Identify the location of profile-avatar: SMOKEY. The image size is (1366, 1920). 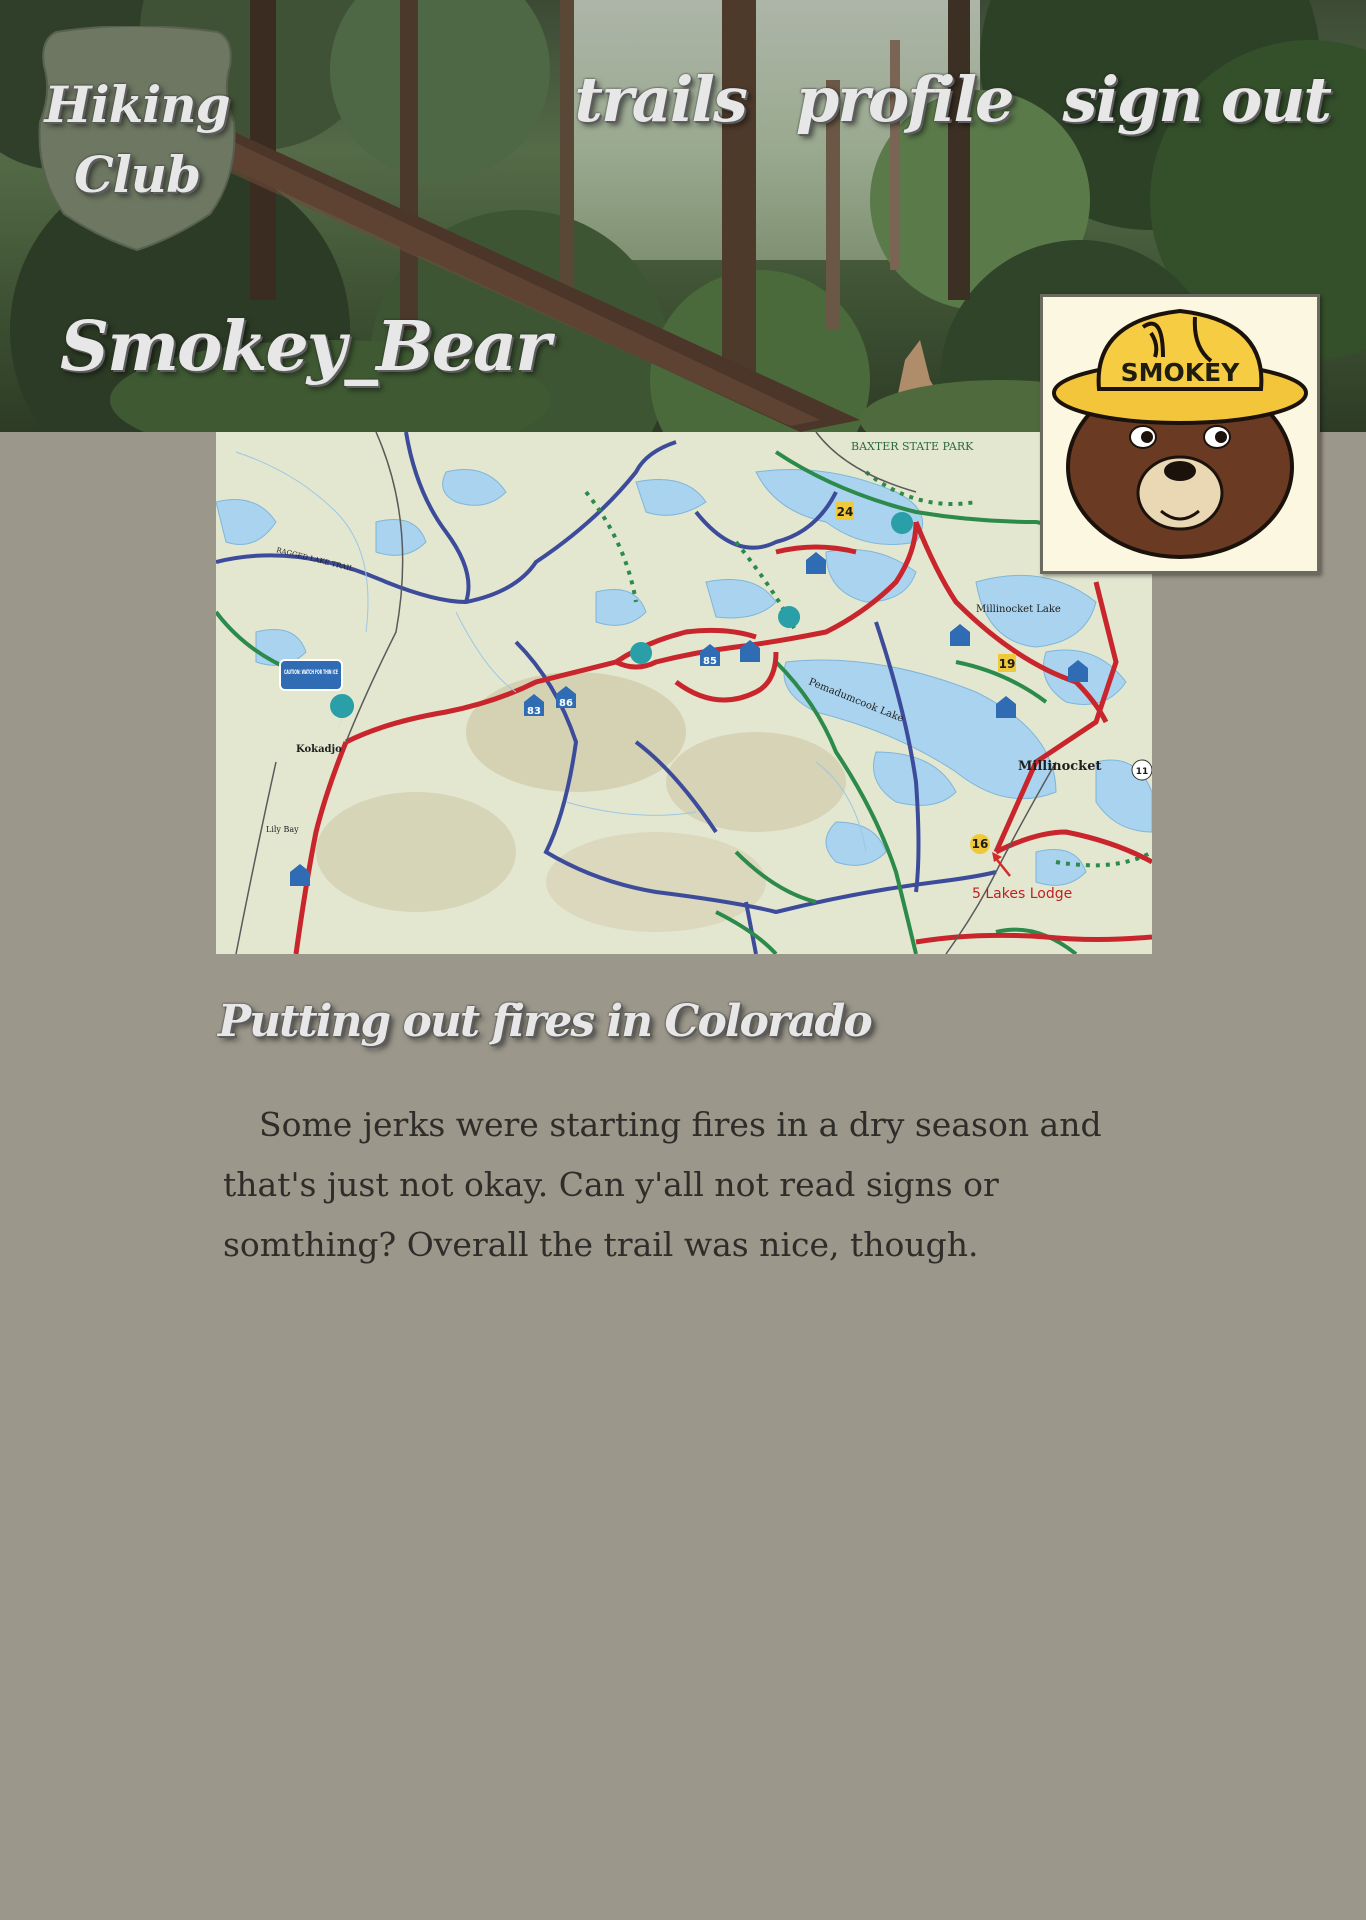
(1180, 434).